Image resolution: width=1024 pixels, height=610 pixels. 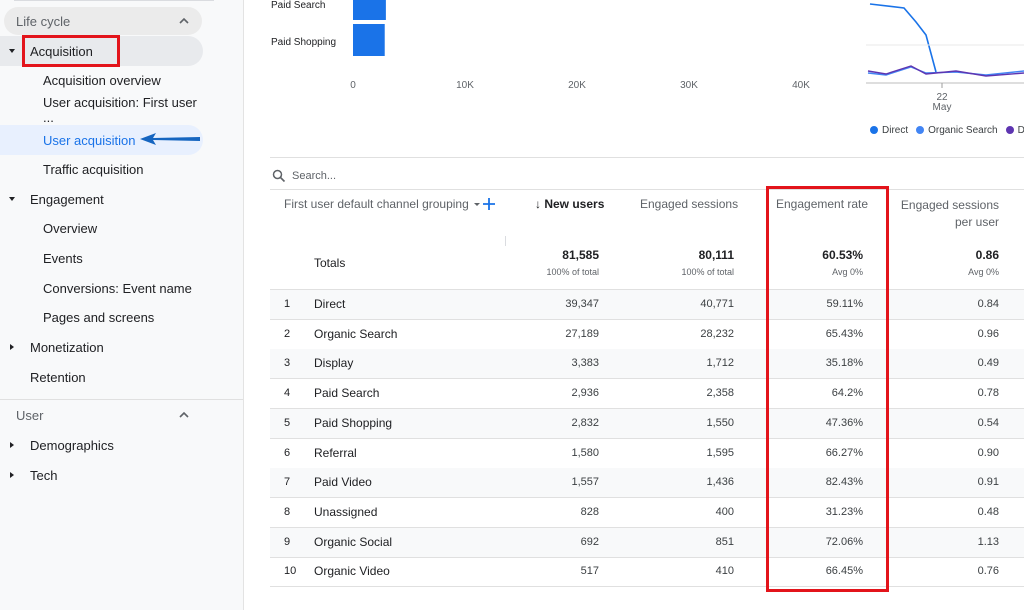 I want to click on x-tick-label: 10K, so click(x=465, y=85).